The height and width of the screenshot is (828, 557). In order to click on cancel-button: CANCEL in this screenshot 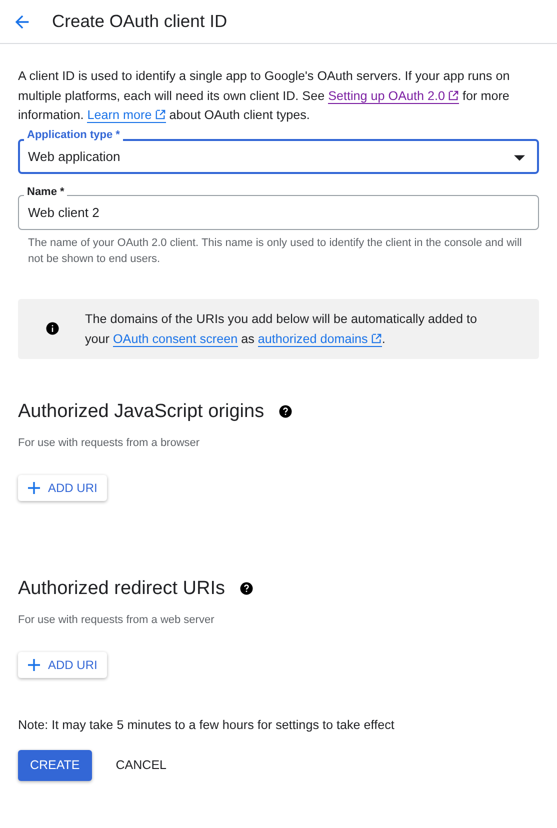, I will do `click(141, 765)`.